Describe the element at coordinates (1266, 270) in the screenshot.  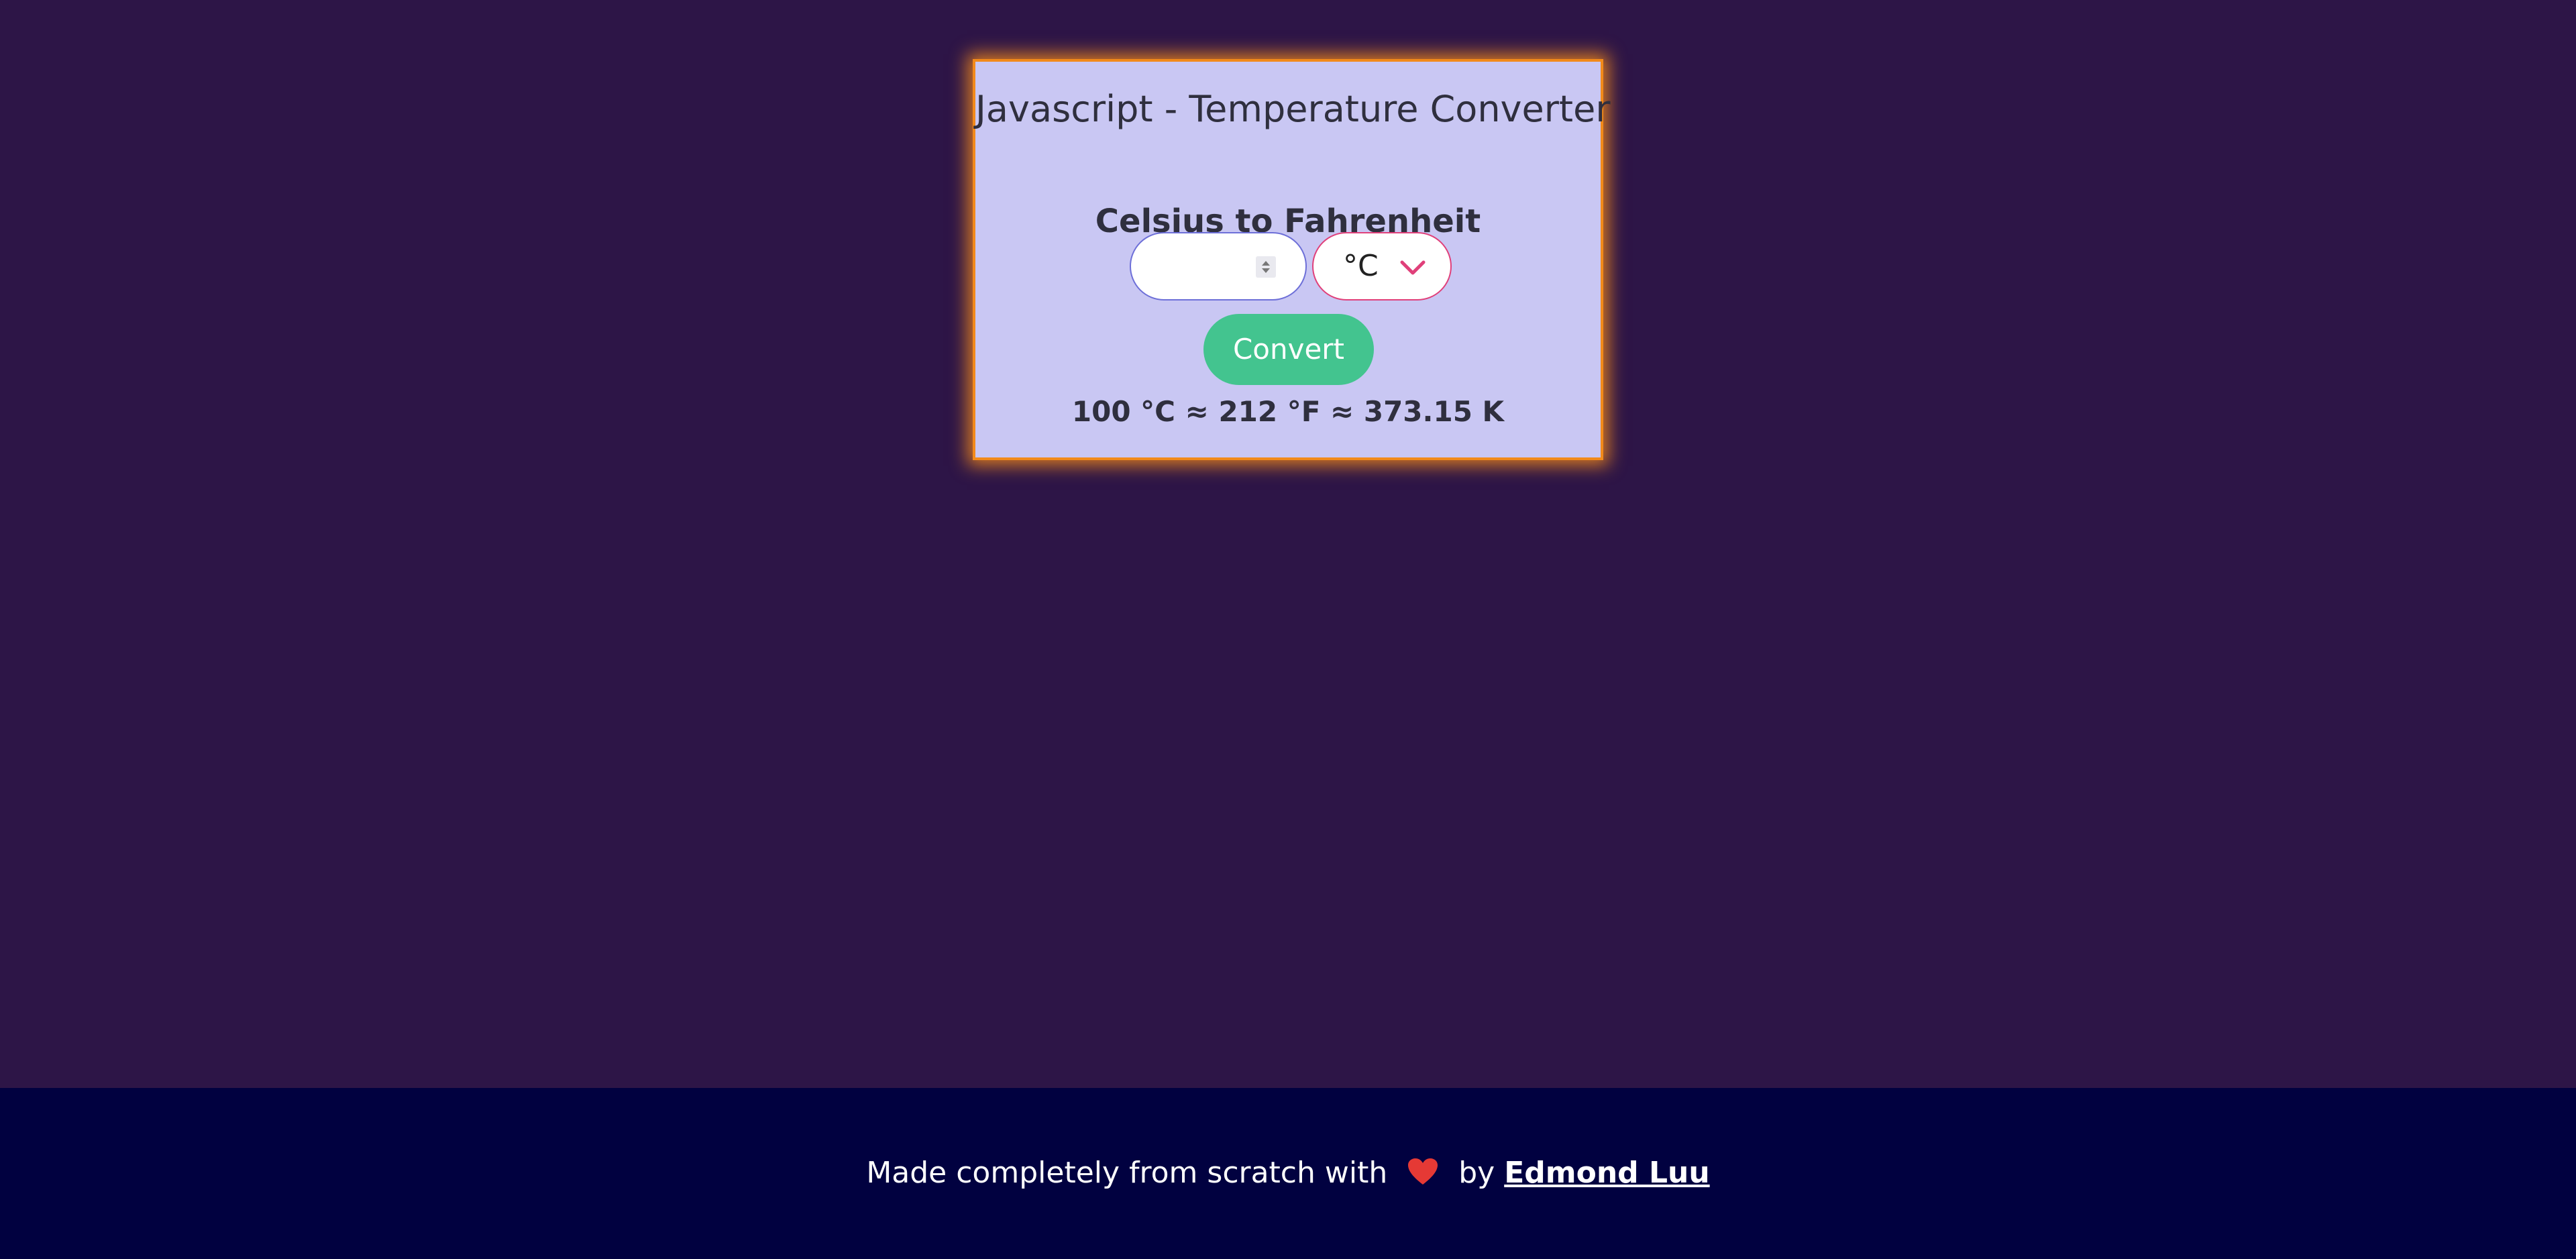
I see `spinner-down-icon` at that location.